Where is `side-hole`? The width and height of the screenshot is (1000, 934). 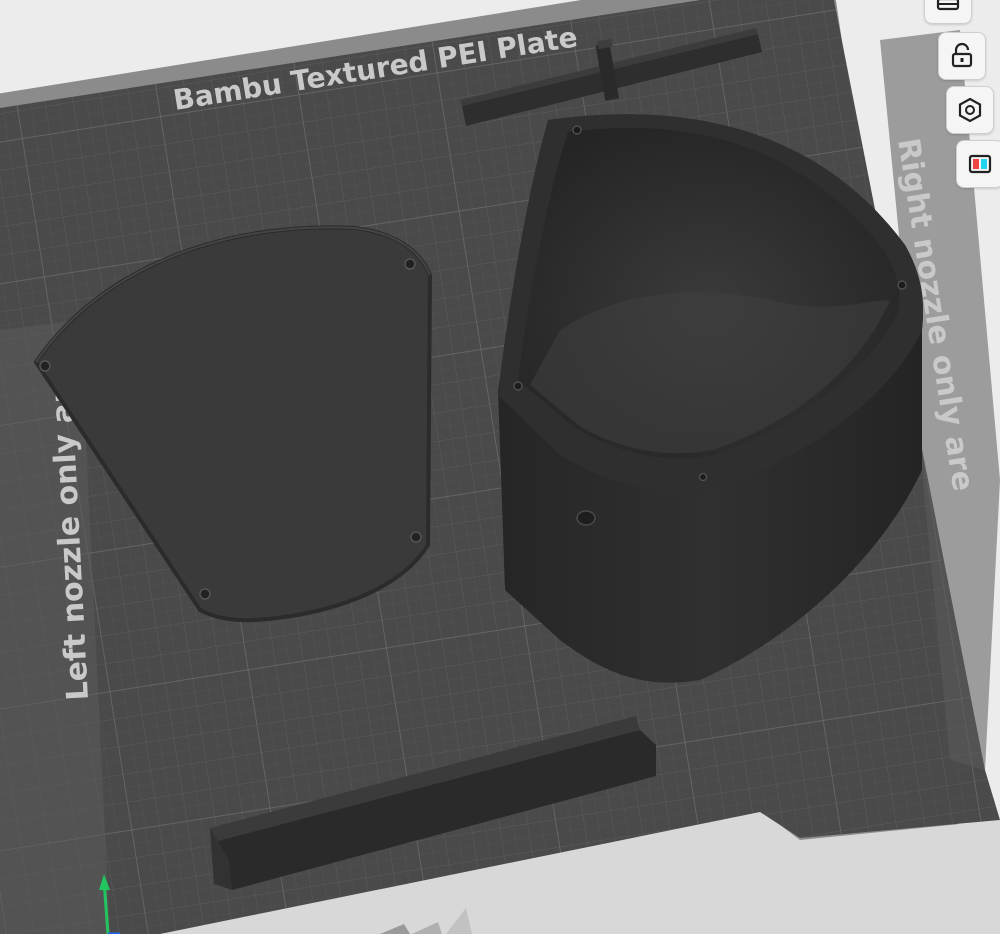 side-hole is located at coordinates (586, 518).